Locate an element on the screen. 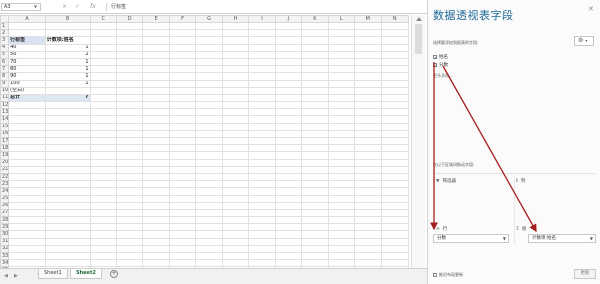 The height and width of the screenshot is (284, 600). row-header: 13 is located at coordinates (5, 112).